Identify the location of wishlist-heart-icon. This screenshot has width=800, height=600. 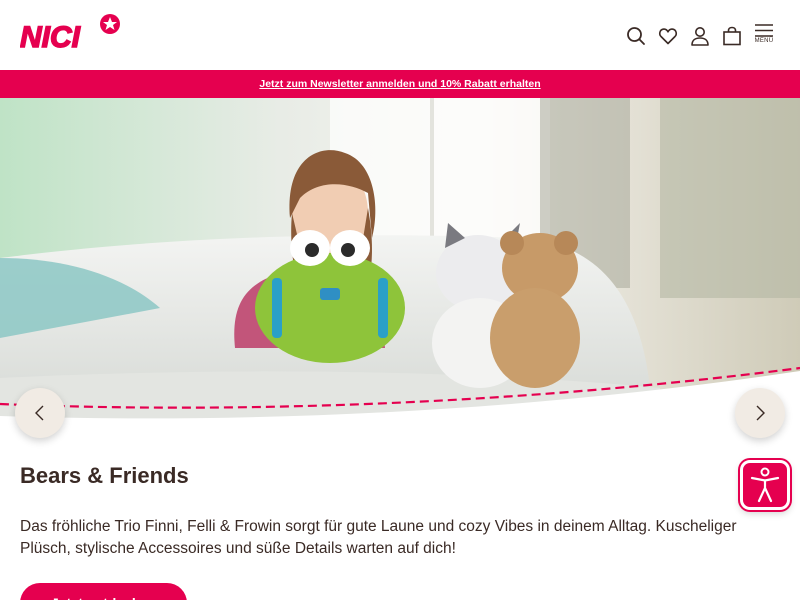
(668, 36).